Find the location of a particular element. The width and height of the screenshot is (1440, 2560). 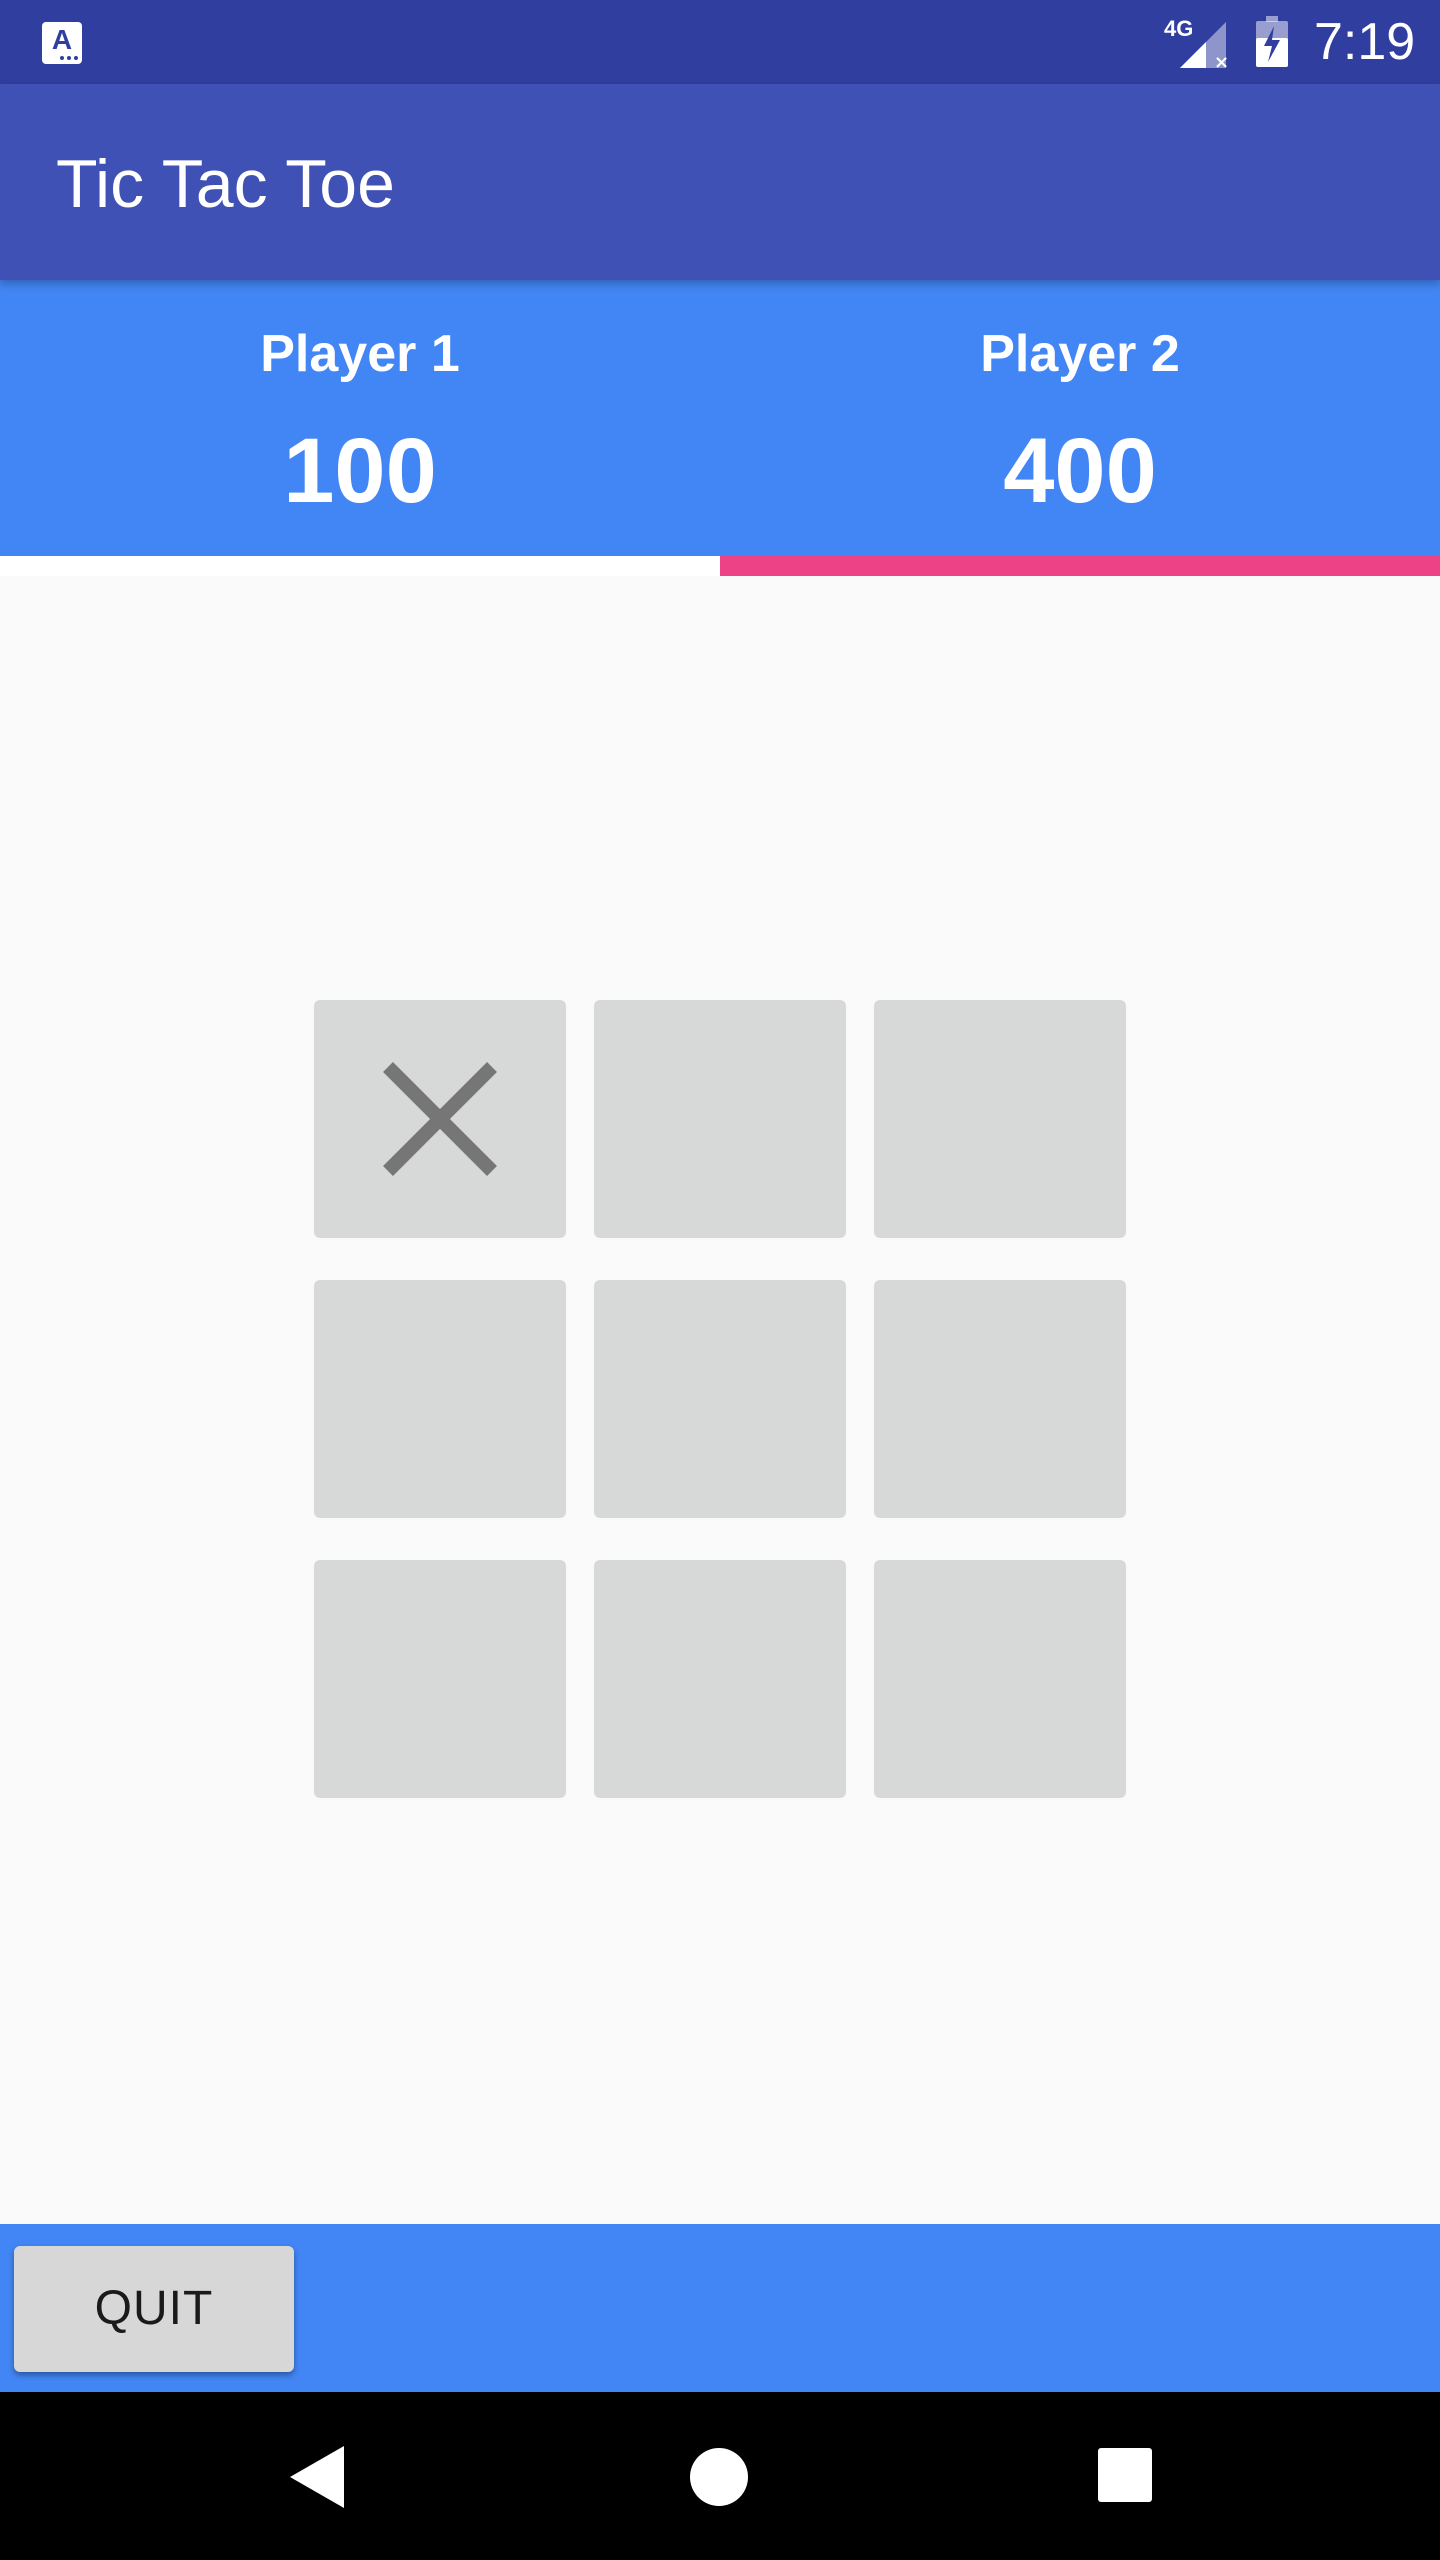

app-bar: Tic Tac Toe is located at coordinates (720, 182).